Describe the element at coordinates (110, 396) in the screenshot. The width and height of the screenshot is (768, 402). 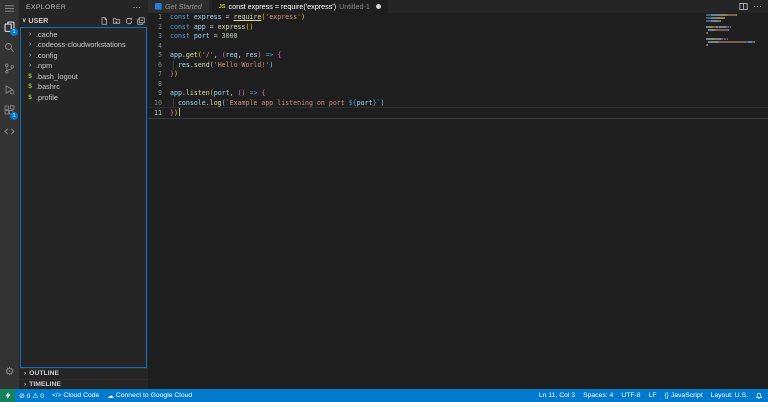
I see `connect-google-cloud-icon: ☁` at that location.